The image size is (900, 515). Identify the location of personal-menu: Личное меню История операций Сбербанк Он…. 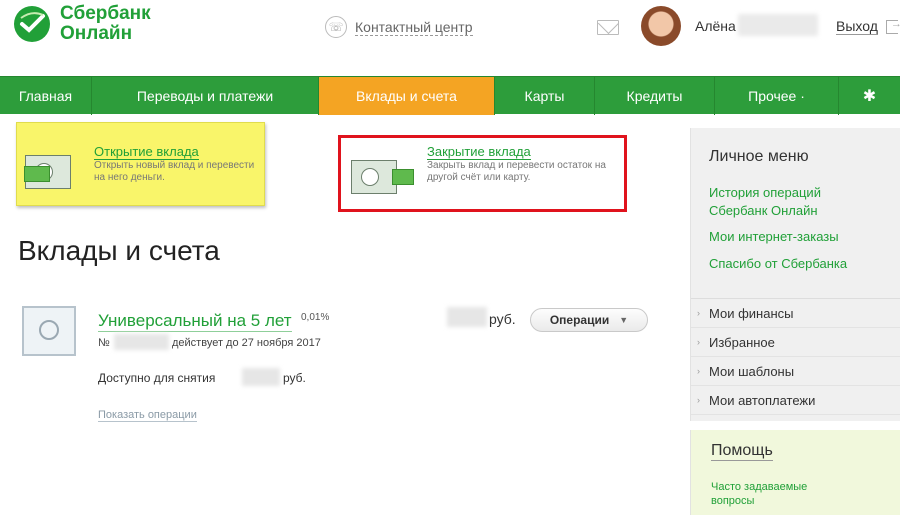
(795, 274).